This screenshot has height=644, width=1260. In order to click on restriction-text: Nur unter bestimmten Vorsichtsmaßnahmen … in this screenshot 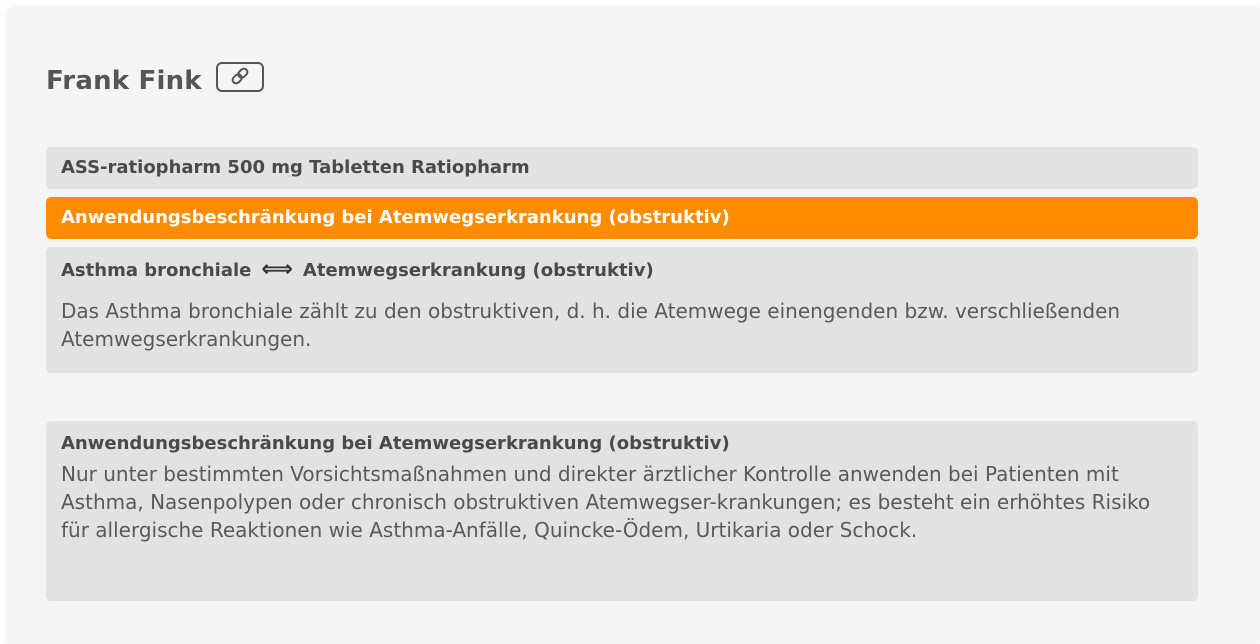, I will do `click(606, 502)`.